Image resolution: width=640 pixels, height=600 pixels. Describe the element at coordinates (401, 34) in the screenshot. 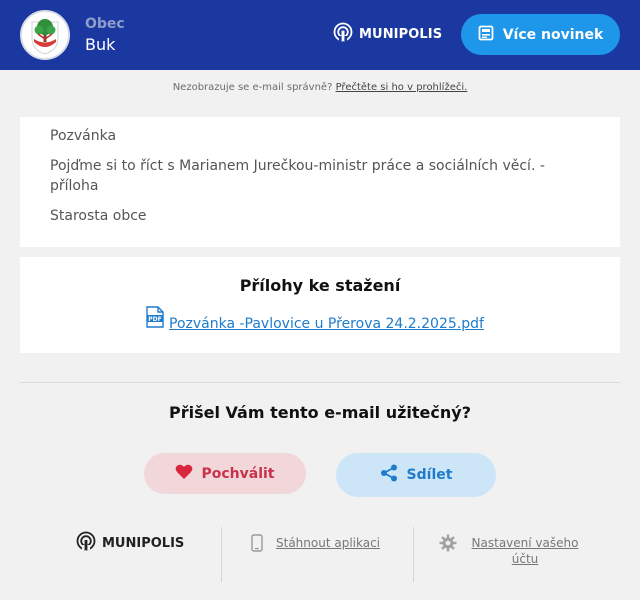

I see `brand-name: MUNIPOLIS` at that location.